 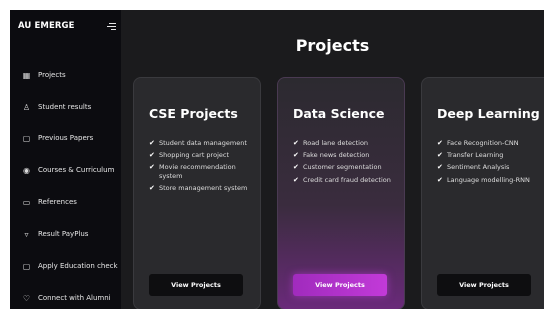 What do you see at coordinates (332, 45) in the screenshot?
I see `page-title: Projects` at bounding box center [332, 45].